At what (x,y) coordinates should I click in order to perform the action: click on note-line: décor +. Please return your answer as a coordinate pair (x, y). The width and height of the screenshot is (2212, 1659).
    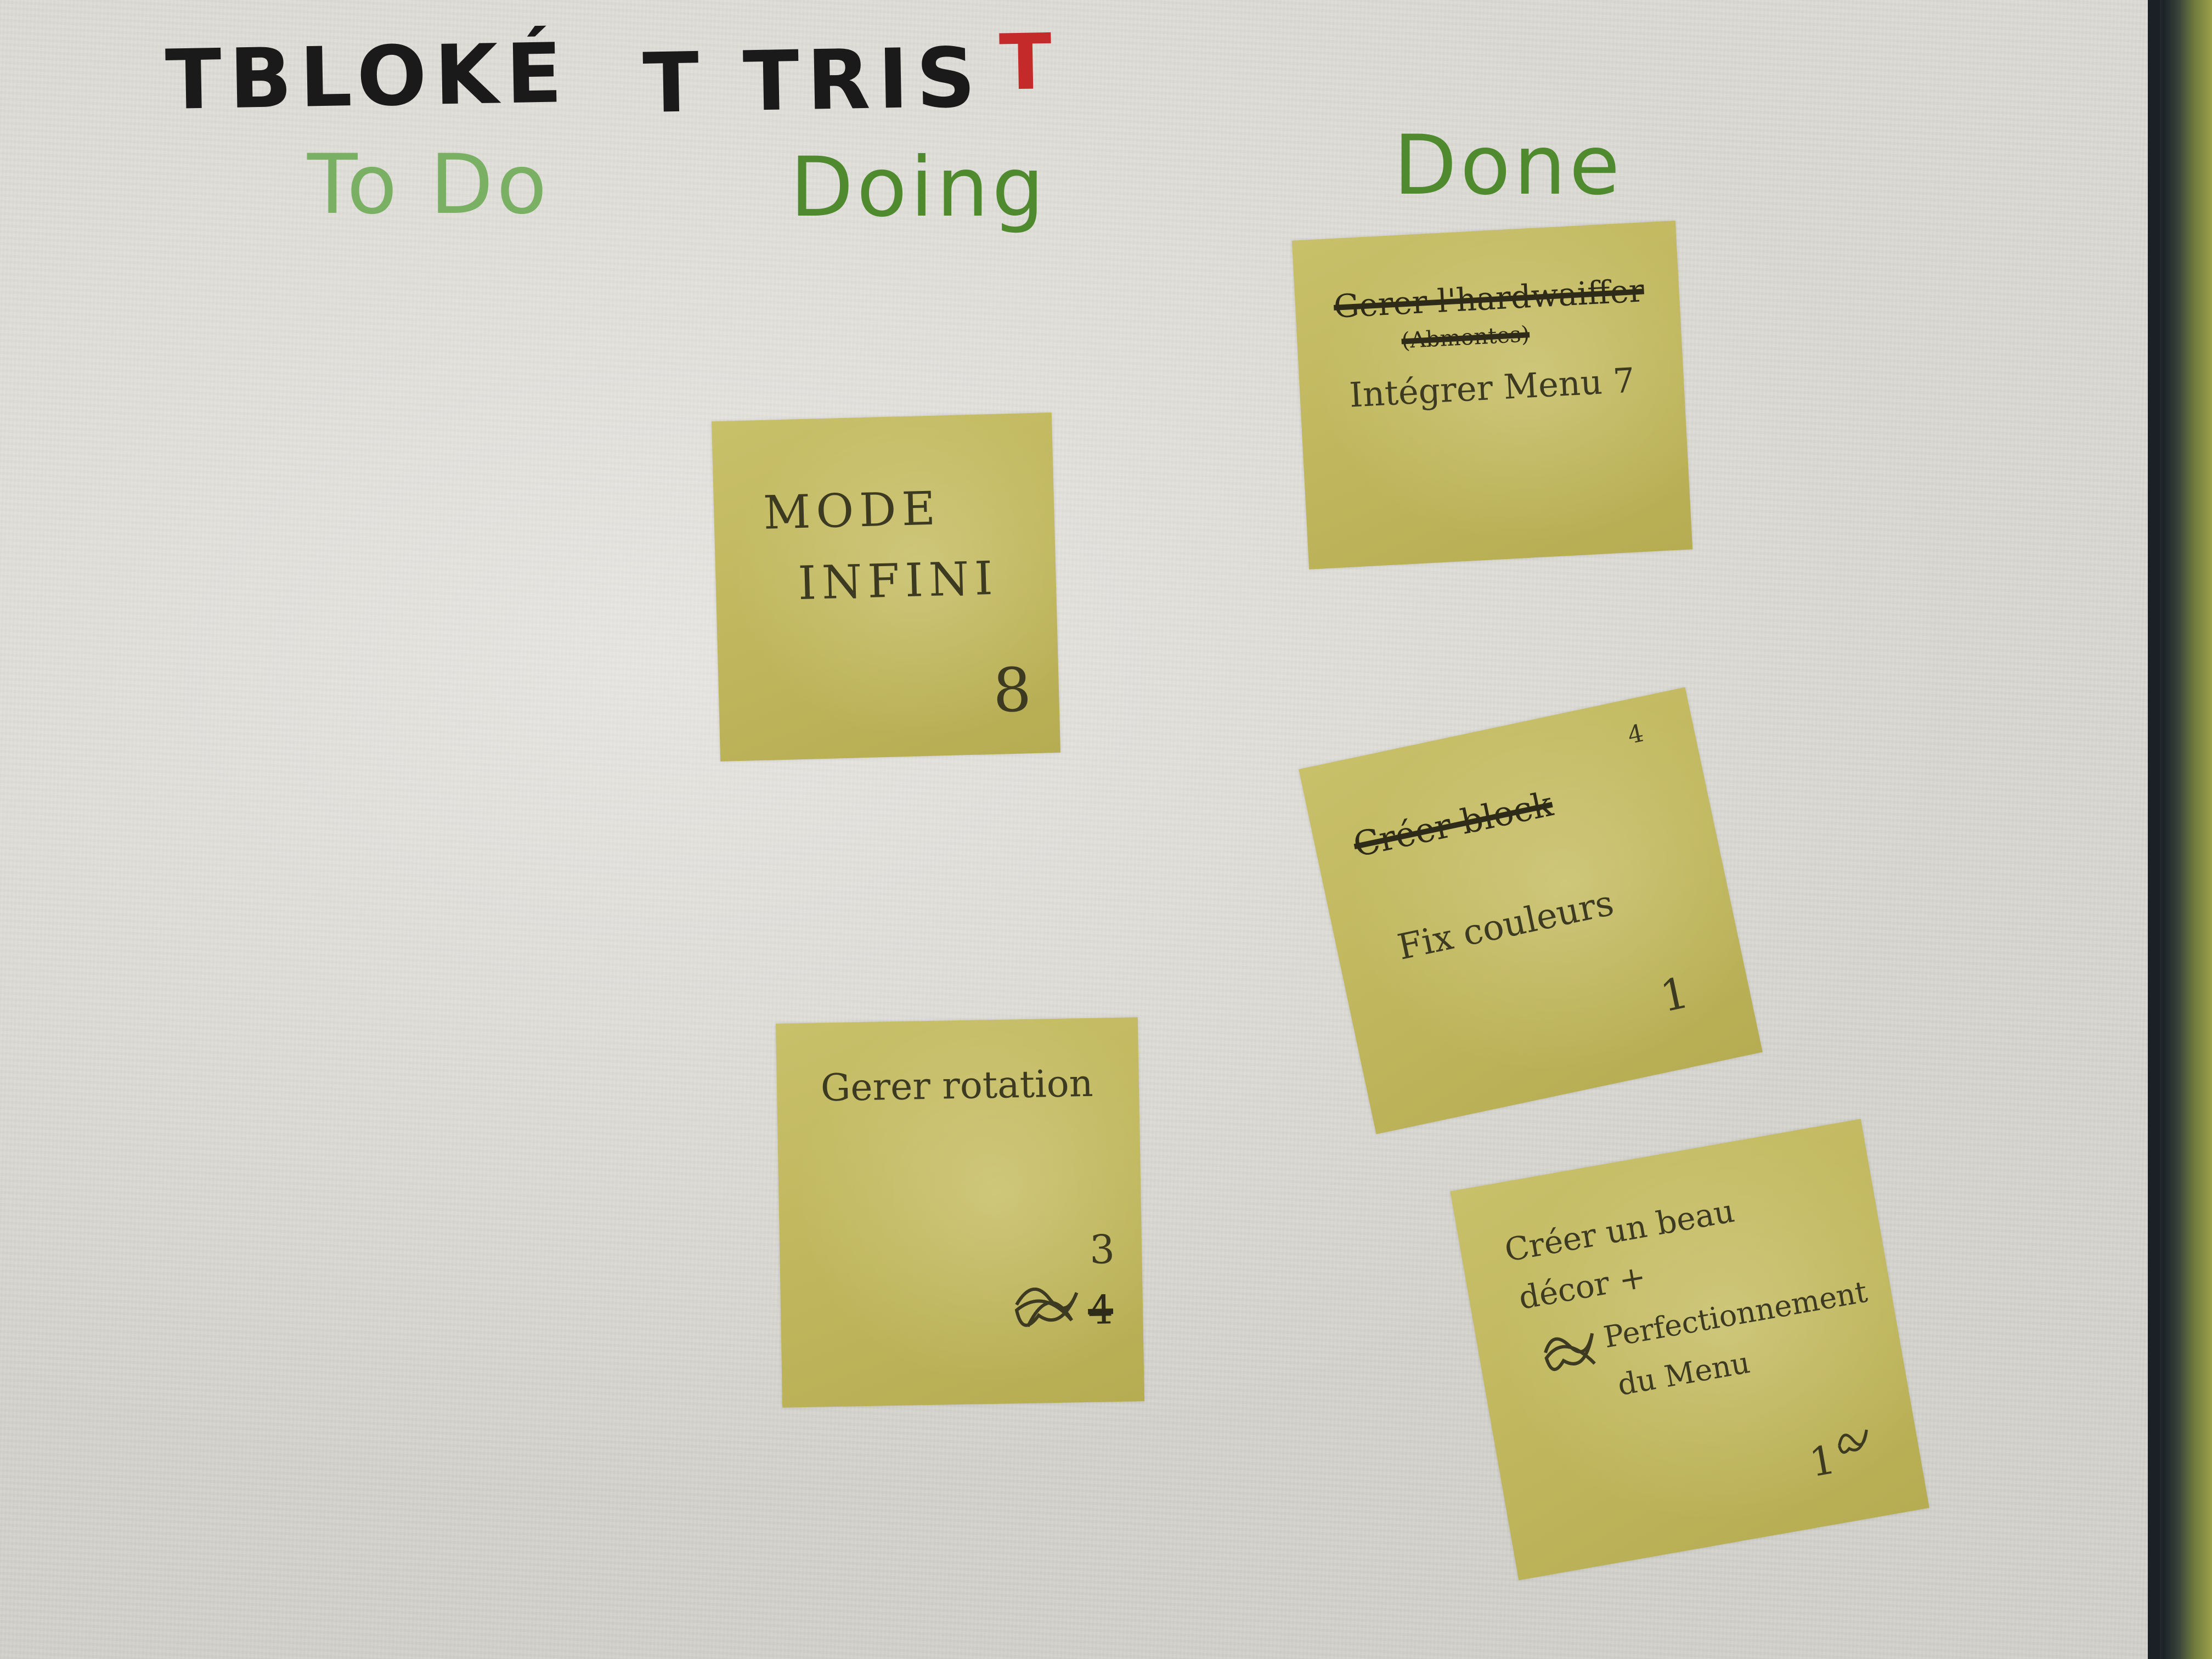
    Looking at the image, I should click on (1582, 1287).